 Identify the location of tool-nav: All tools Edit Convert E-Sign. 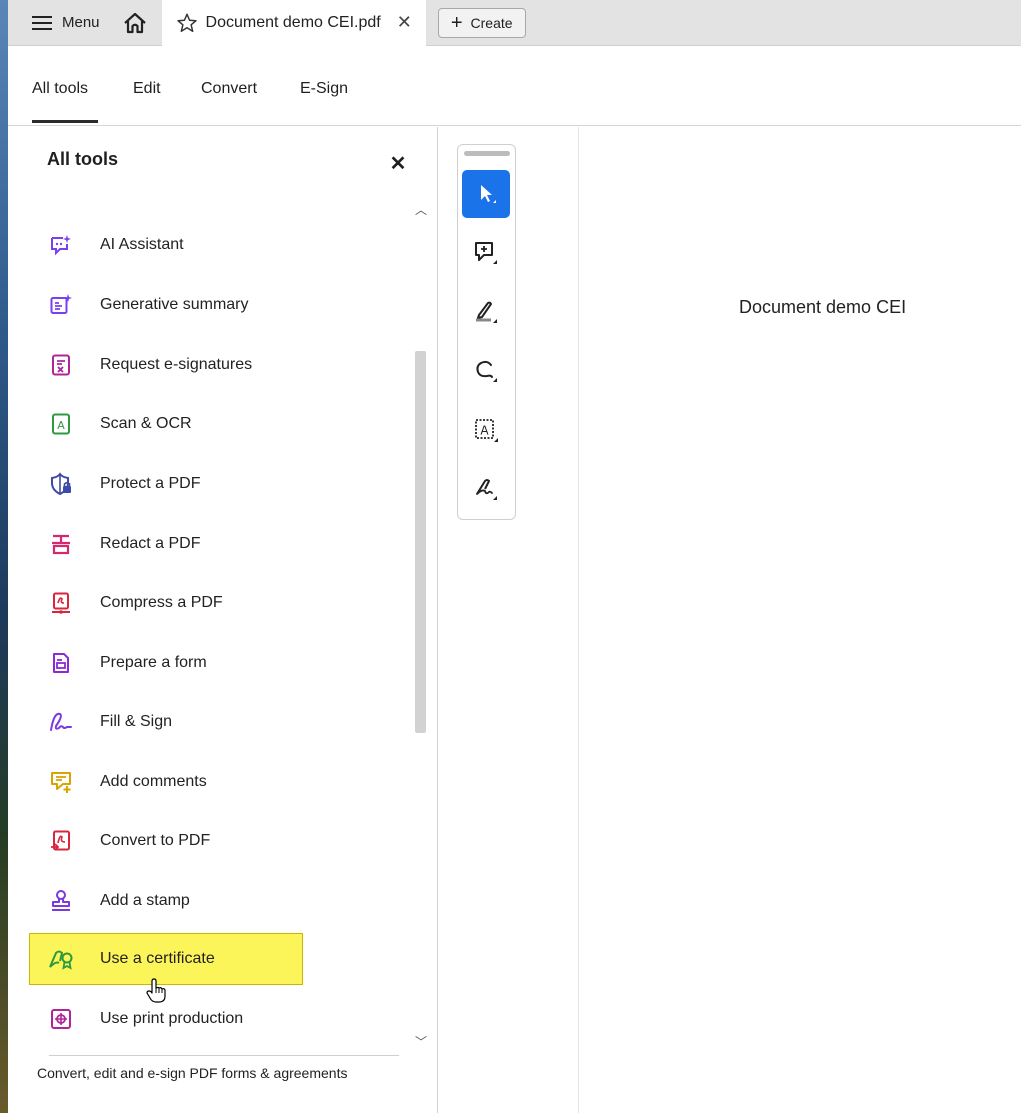
(514, 86).